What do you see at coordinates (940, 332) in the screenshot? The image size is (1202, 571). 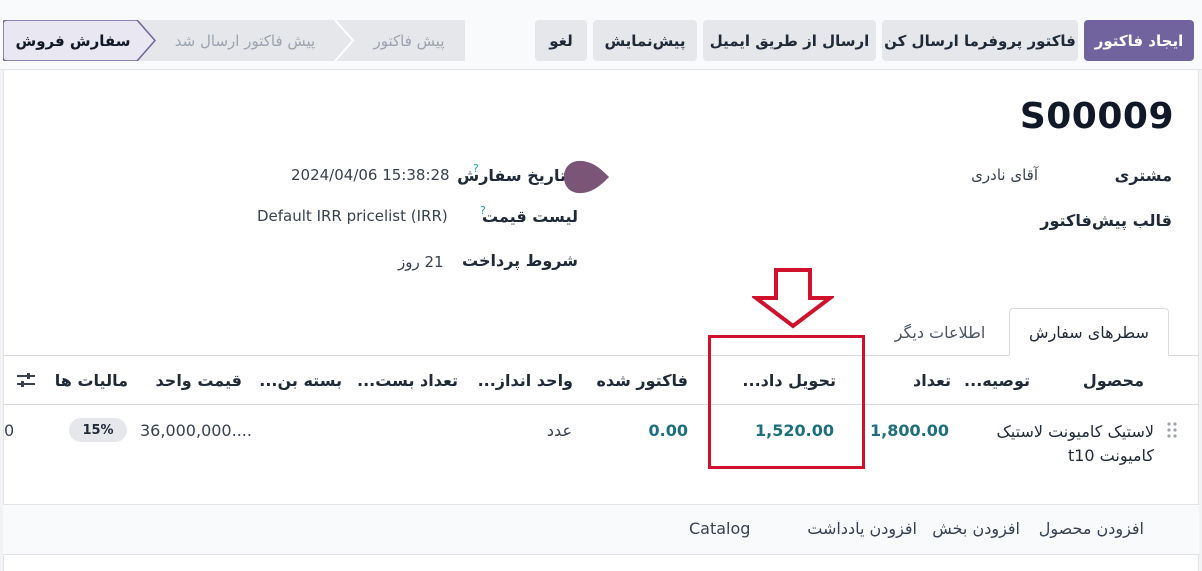 I see `tab-other-info: اطلاعات دیگر` at bounding box center [940, 332].